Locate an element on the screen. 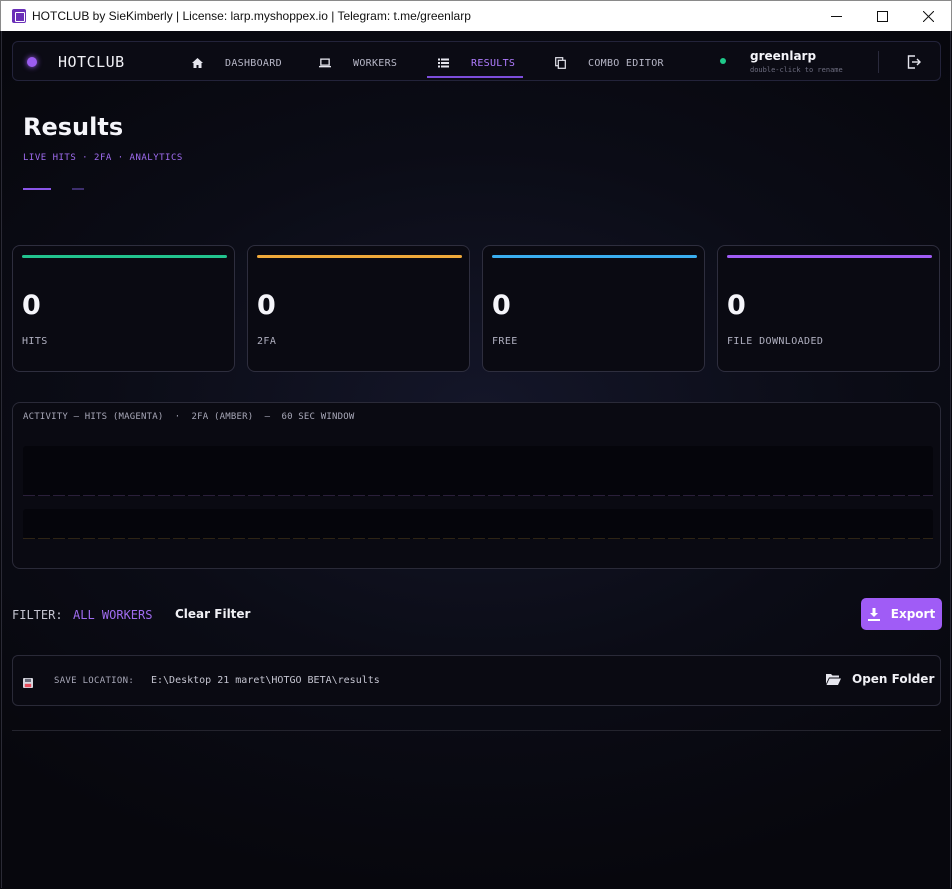 The width and height of the screenshot is (952, 889). close-button is located at coordinates (928, 16).